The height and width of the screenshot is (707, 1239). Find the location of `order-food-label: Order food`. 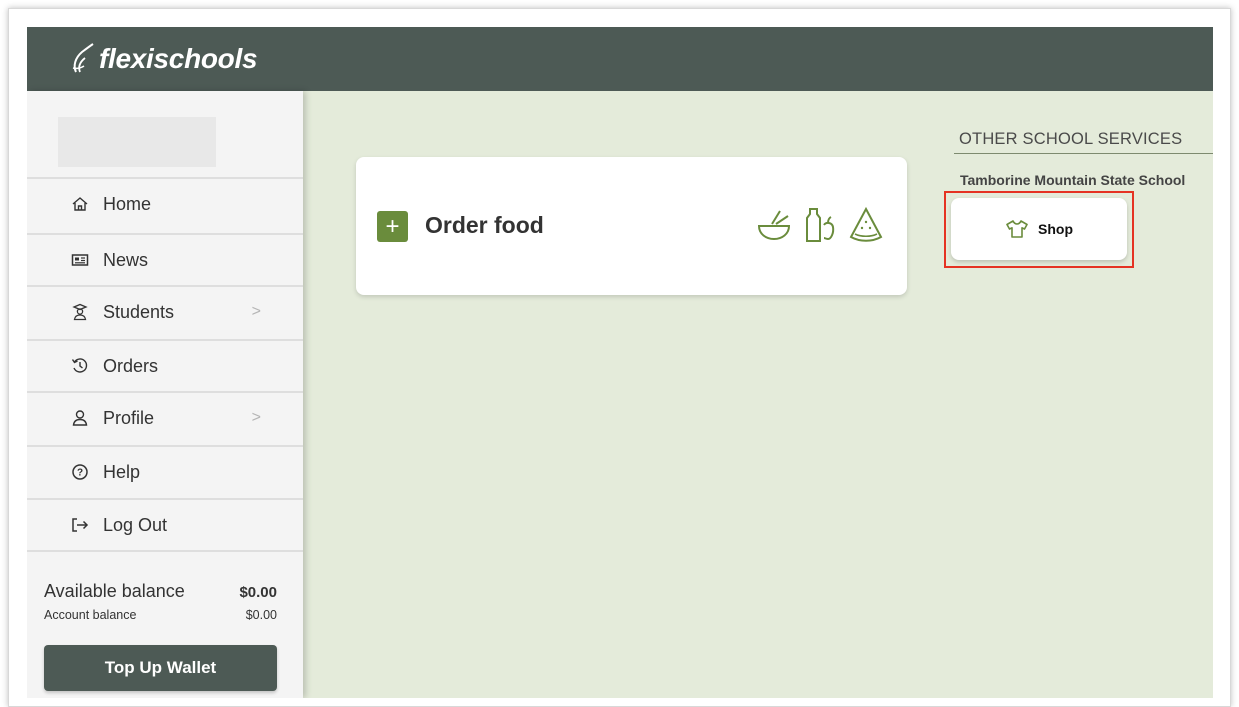

order-food-label: Order food is located at coordinates (484, 225).